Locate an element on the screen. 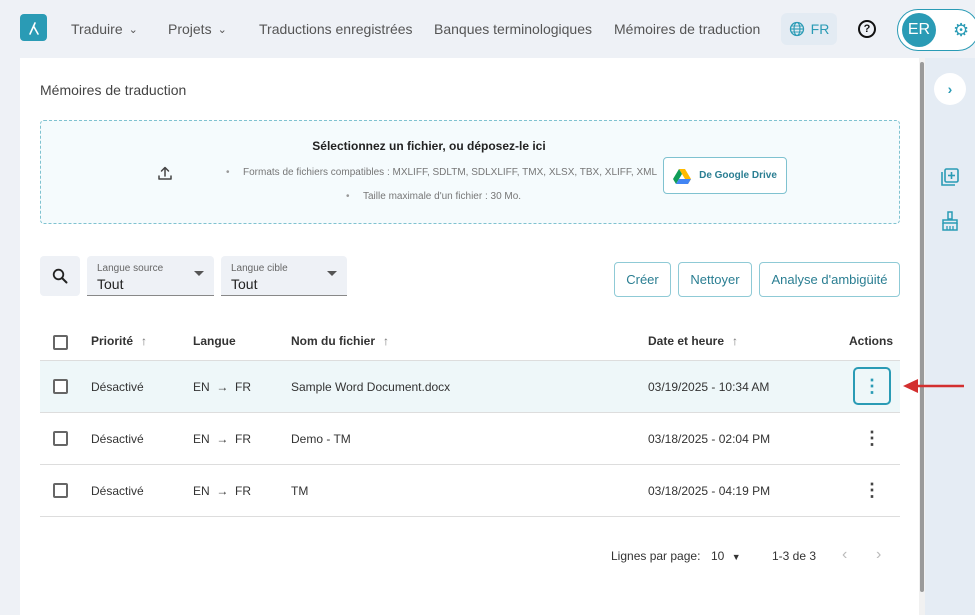  lambda-icon is located at coordinates (33, 28).